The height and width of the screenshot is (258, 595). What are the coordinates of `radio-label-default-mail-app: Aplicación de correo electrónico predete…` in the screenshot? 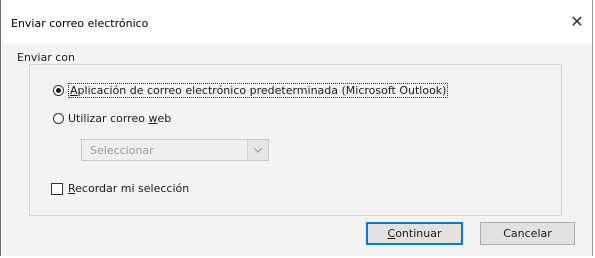 It's located at (258, 90).